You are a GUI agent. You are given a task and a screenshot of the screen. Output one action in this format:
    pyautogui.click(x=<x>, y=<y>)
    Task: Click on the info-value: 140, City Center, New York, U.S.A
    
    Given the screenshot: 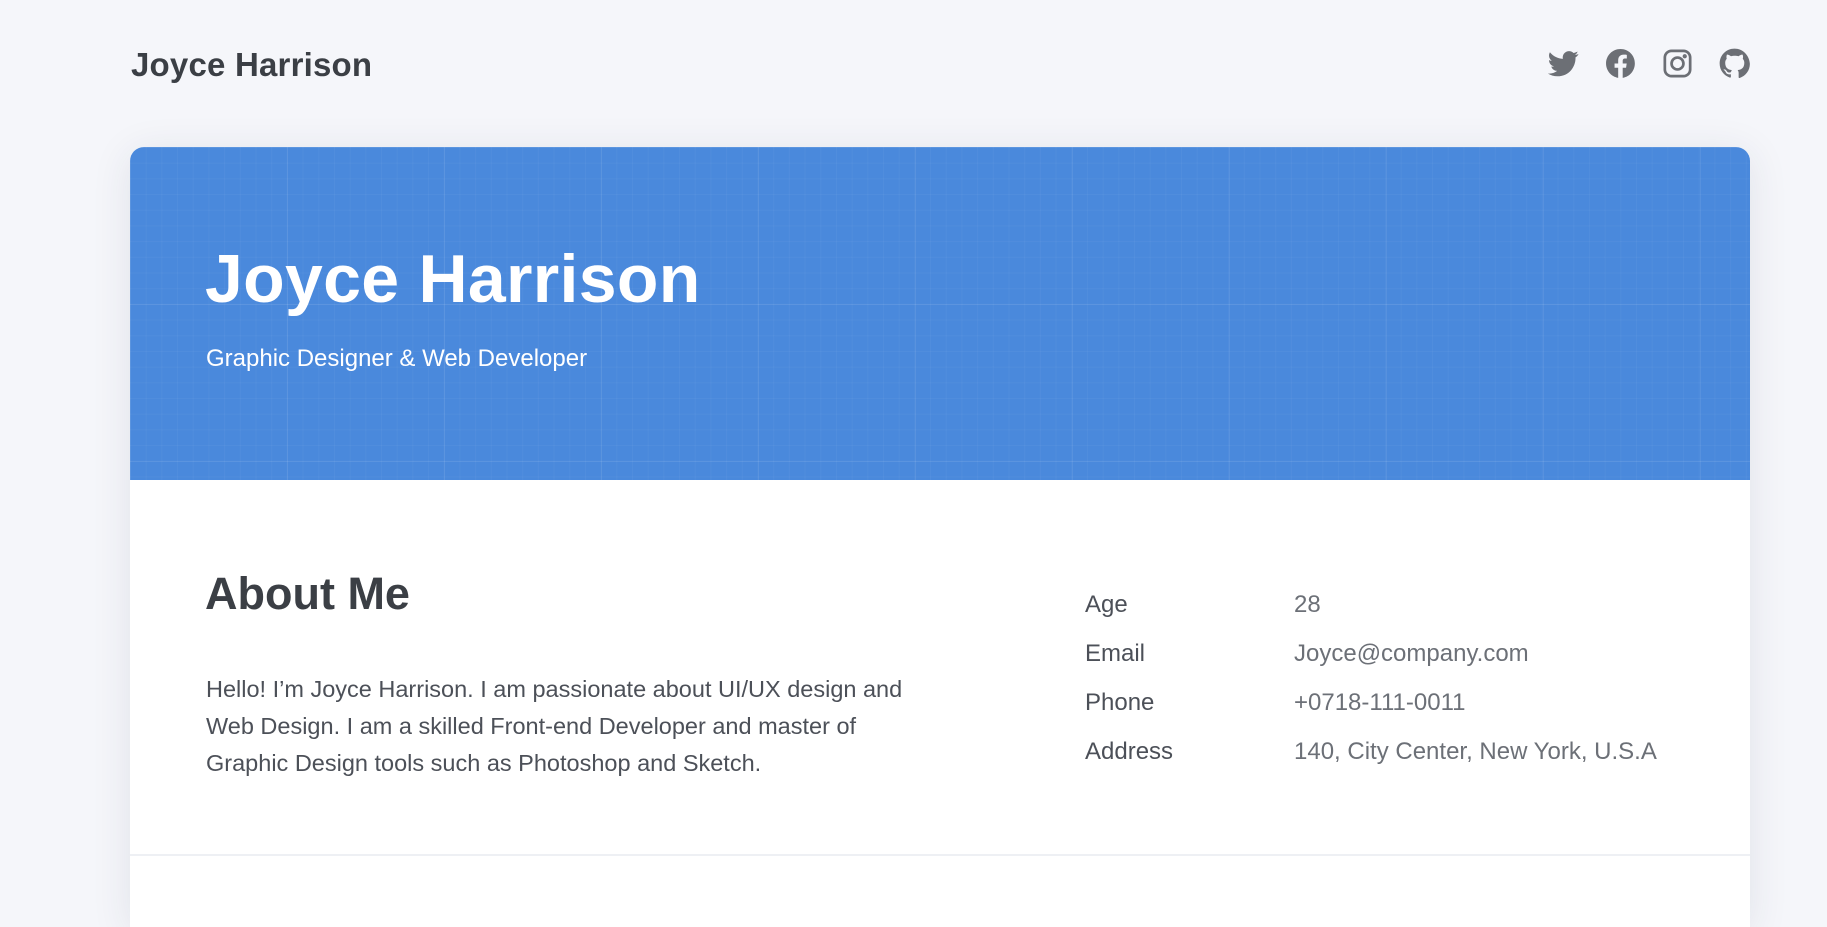 What is the action you would take?
    pyautogui.click(x=1475, y=751)
    